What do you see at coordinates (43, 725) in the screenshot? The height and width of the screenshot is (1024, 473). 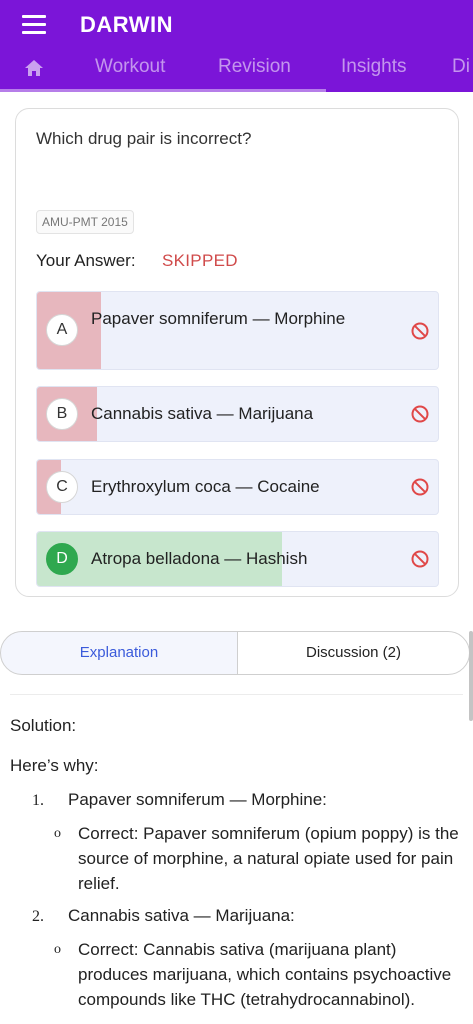 I see `solution-title: Solution:` at bounding box center [43, 725].